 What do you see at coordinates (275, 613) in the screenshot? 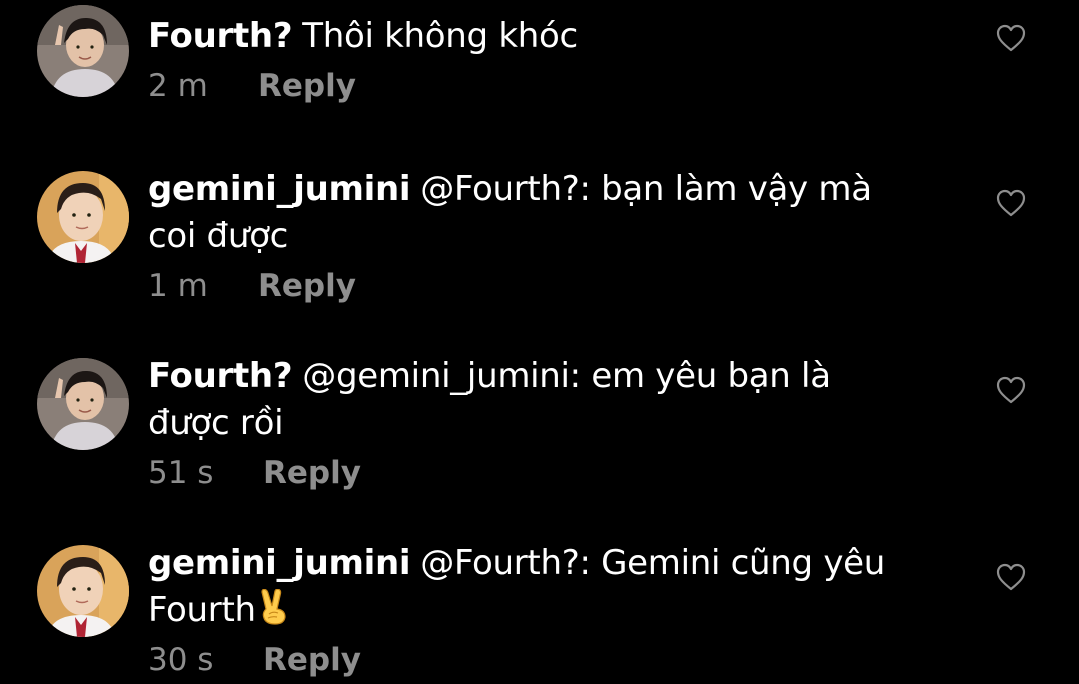
I see `victory-hand-emoji` at bounding box center [275, 613].